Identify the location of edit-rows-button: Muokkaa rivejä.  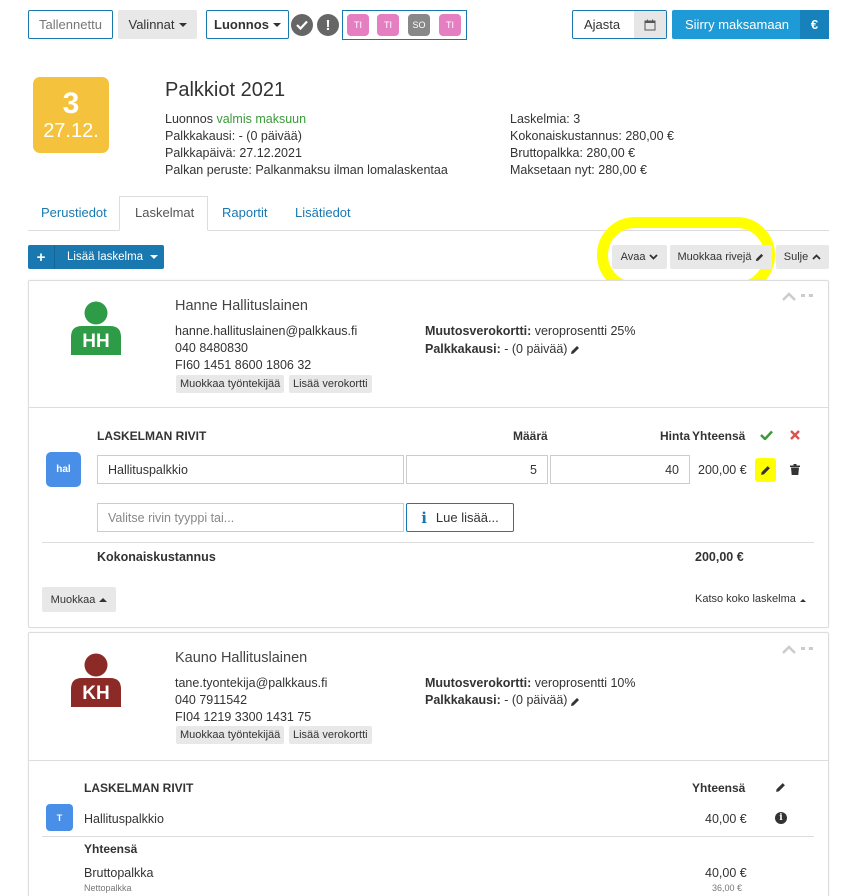
(721, 257).